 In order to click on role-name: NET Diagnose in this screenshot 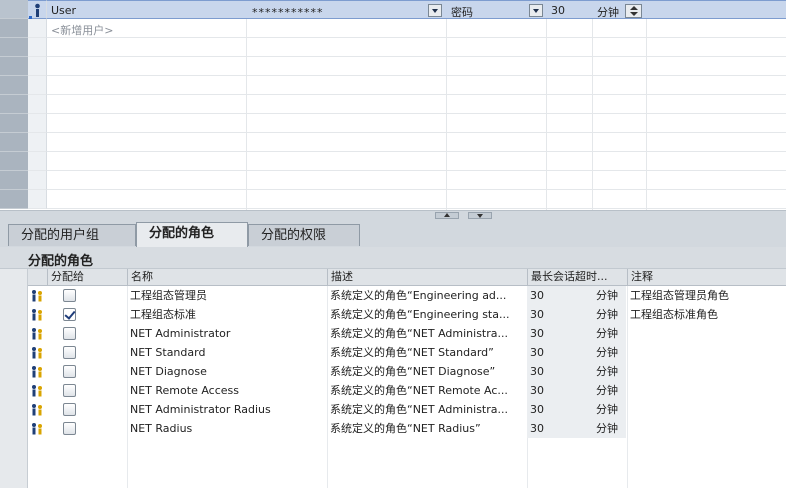, I will do `click(168, 371)`.